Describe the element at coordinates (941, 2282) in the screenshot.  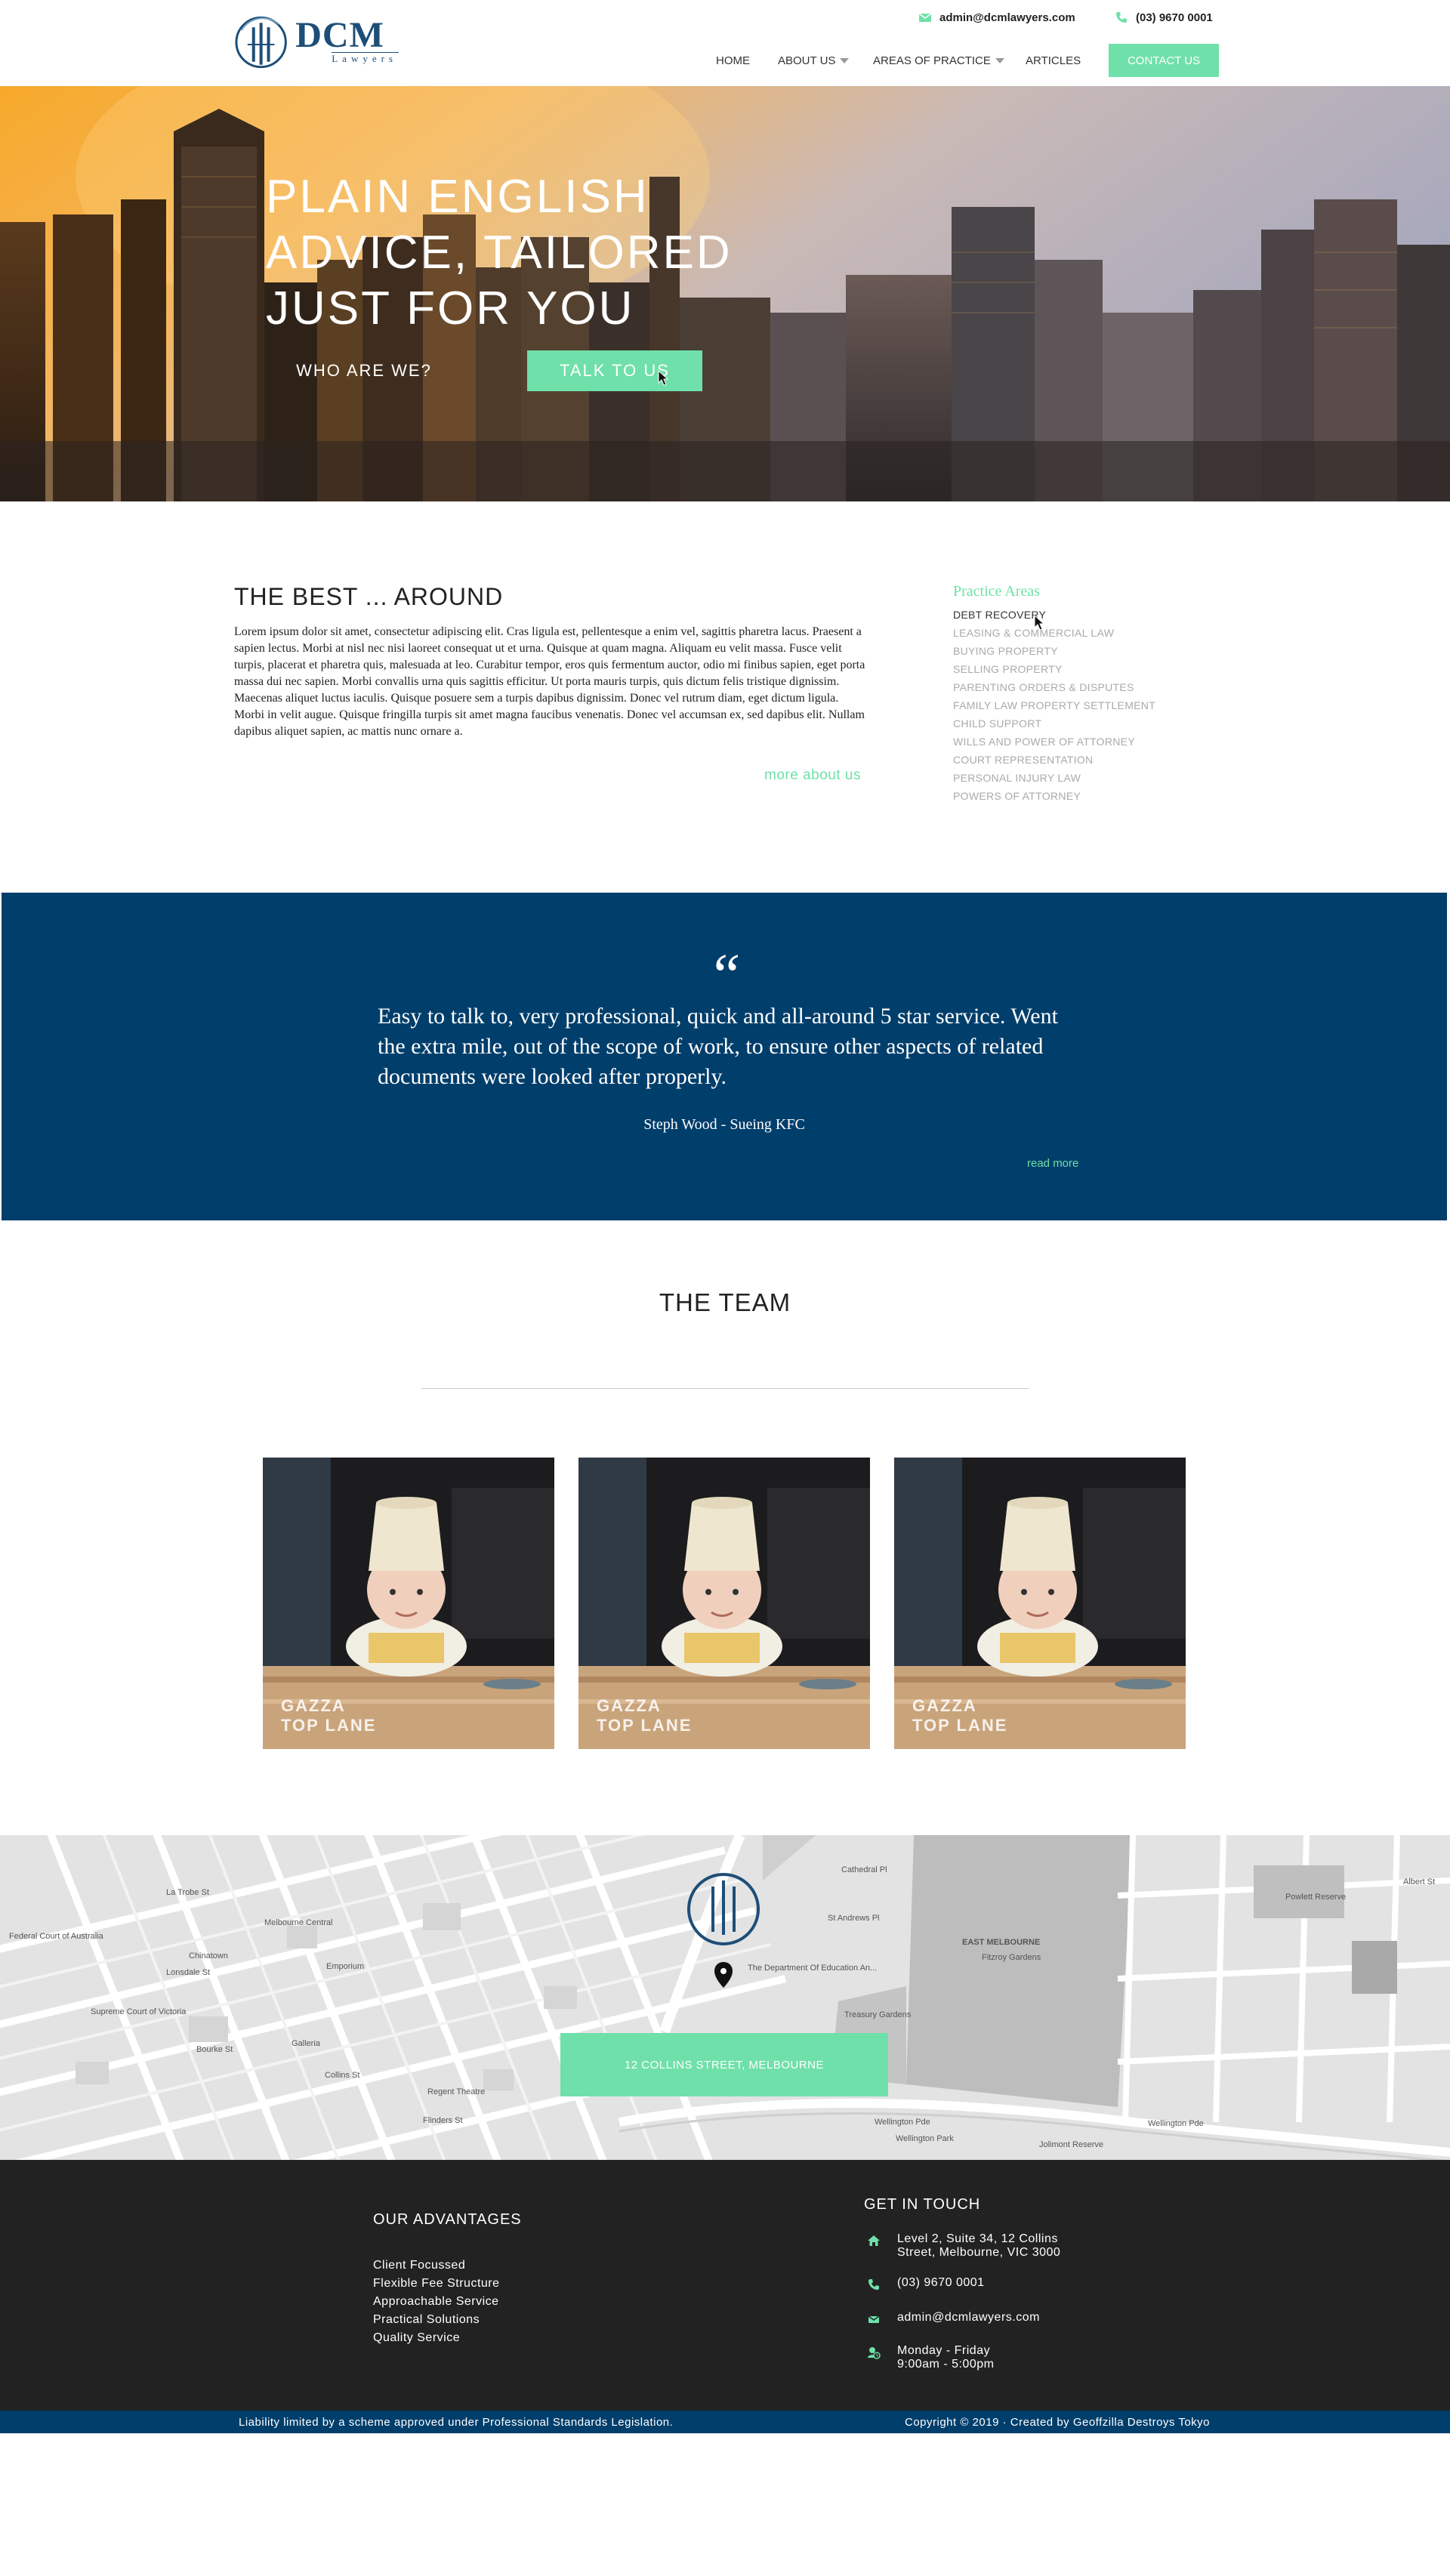
I see `footer-phone-text: (03) 9670 0001` at that location.